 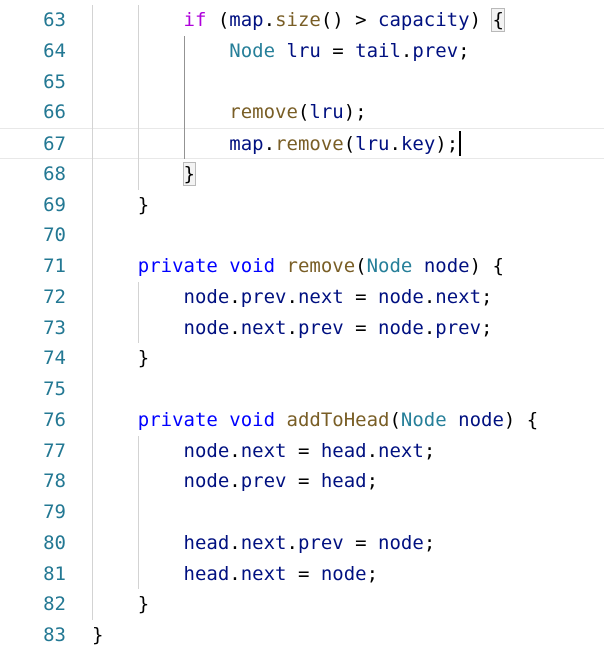 I want to click on code-text: node.prev = head;, so click(x=235, y=481).